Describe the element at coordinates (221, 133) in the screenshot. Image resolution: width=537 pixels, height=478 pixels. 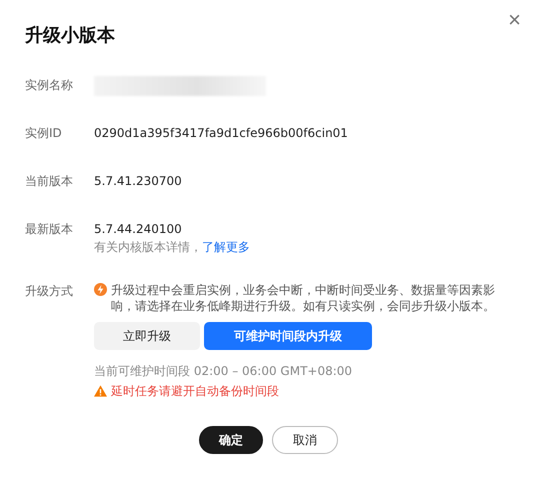
I see `field-value: 0290d1a395f3417fa9d1cfe966b00f6cin01` at that location.